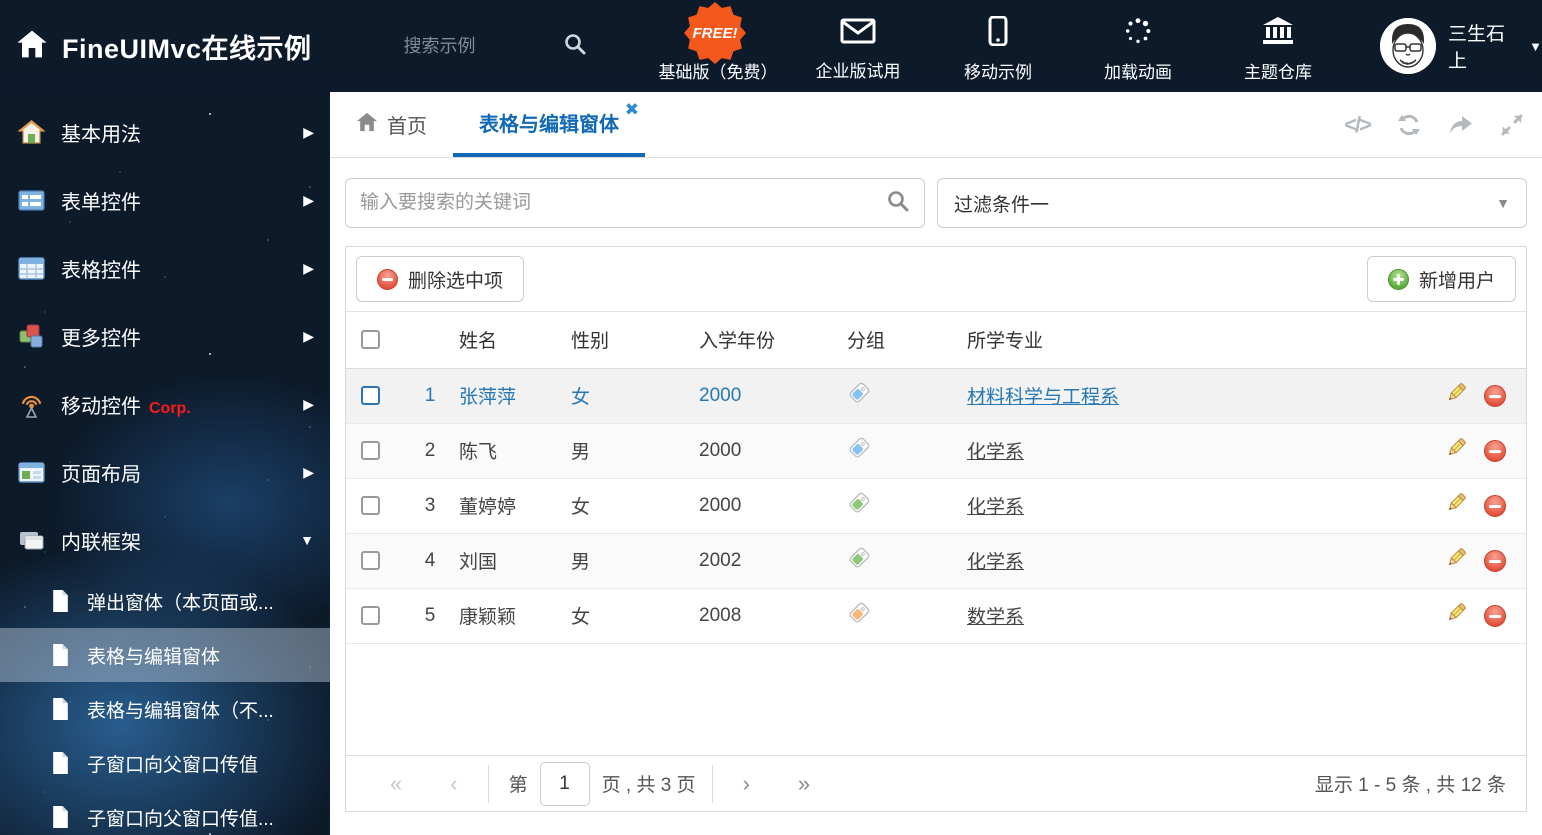 Image resolution: width=1542 pixels, height=835 pixels. What do you see at coordinates (1441, 279) in the screenshot?
I see `add-user-button: 新增用户` at bounding box center [1441, 279].